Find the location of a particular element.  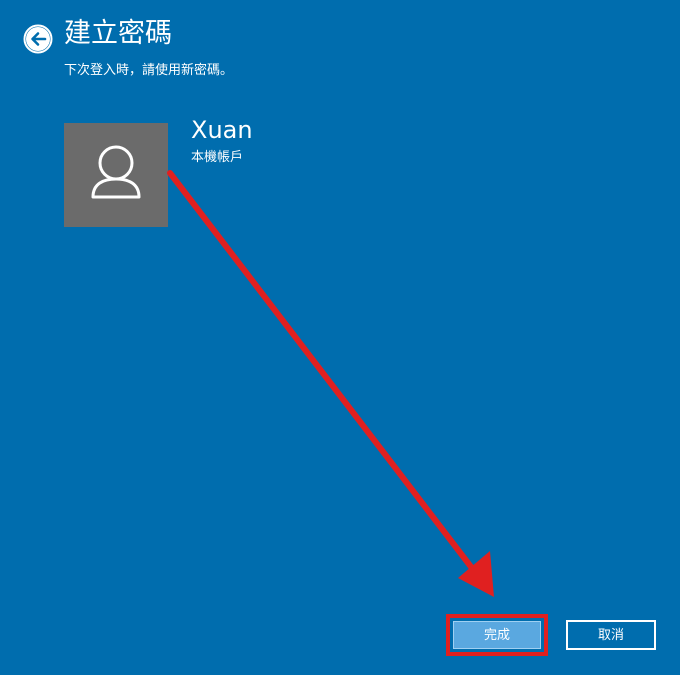

finish-button: 完成 is located at coordinates (497, 635).